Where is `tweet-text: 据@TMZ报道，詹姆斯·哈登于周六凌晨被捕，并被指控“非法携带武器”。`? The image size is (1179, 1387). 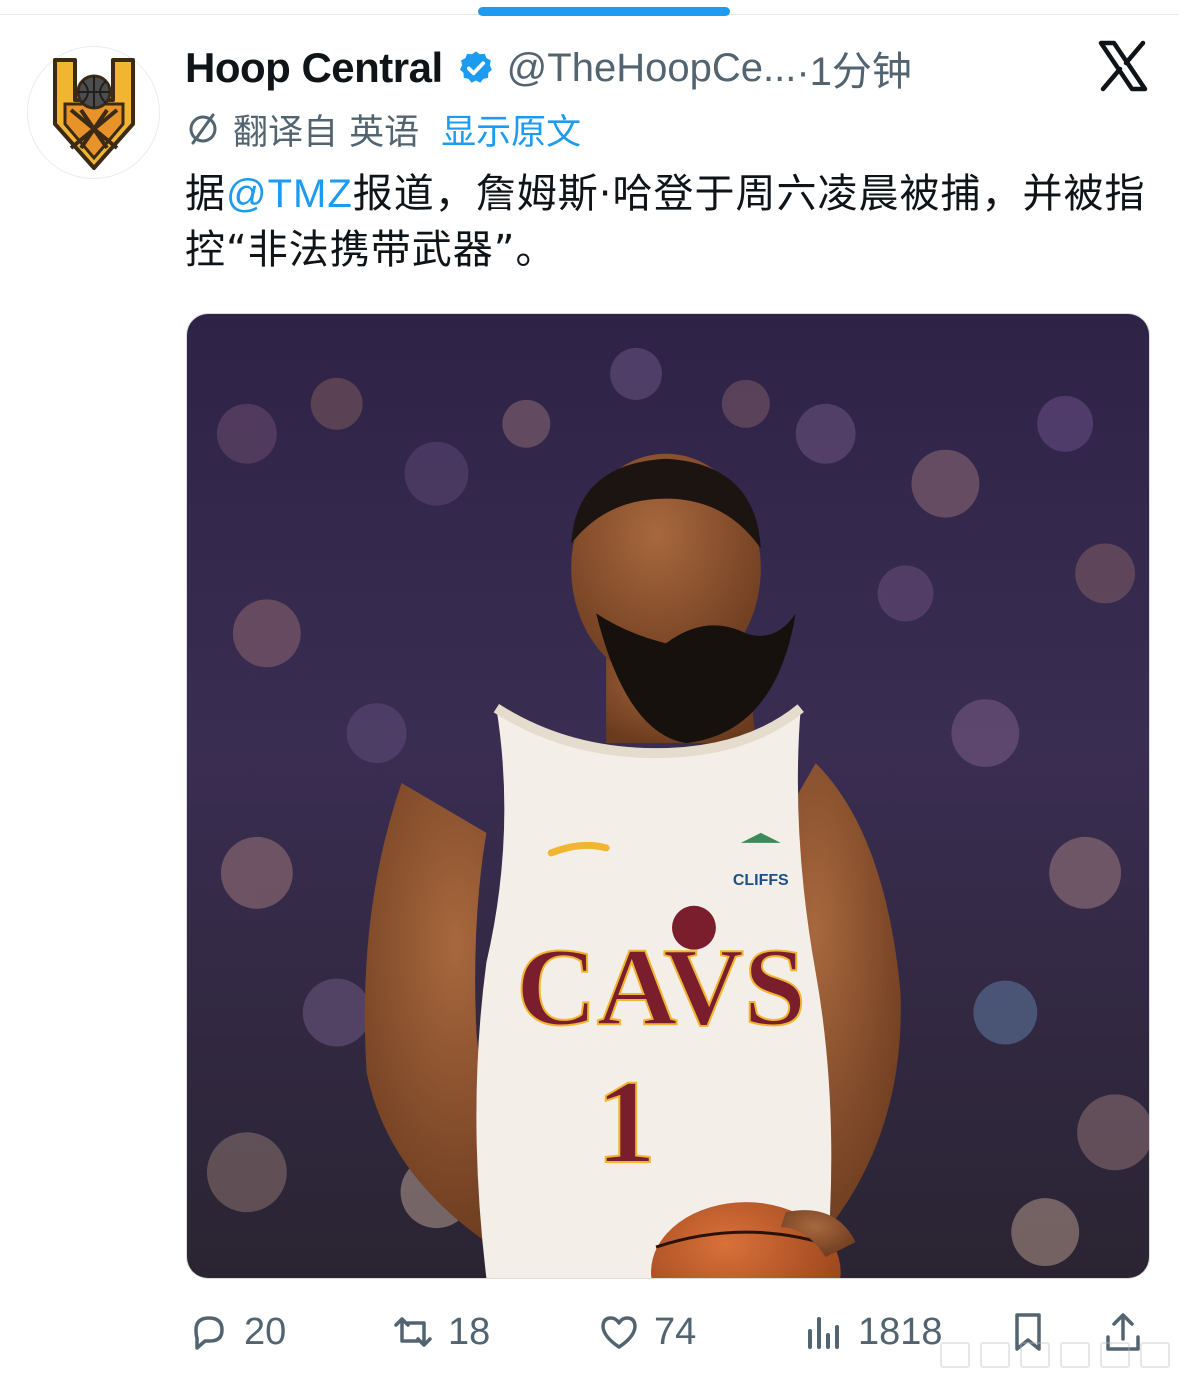 tweet-text: 据@TMZ报道，詹姆斯·哈登于周六凌晨被捕，并被指控“非法携带武器”。 is located at coordinates (667, 222).